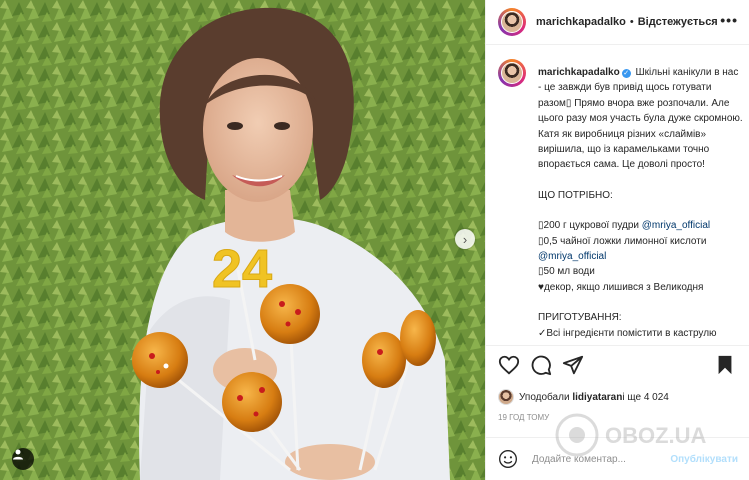 Image resolution: width=749 pixels, height=480 pixels. Describe the element at coordinates (622, 241) in the screenshot. I see `ingredient-text: ▯0,5 чайної ложки лимонної кислоти` at that location.